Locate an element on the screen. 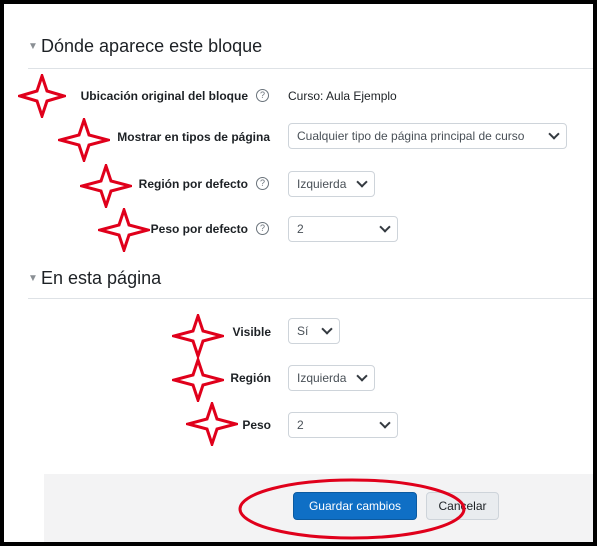 The height and width of the screenshot is (546, 597). weight-select: 2 is located at coordinates (343, 425).